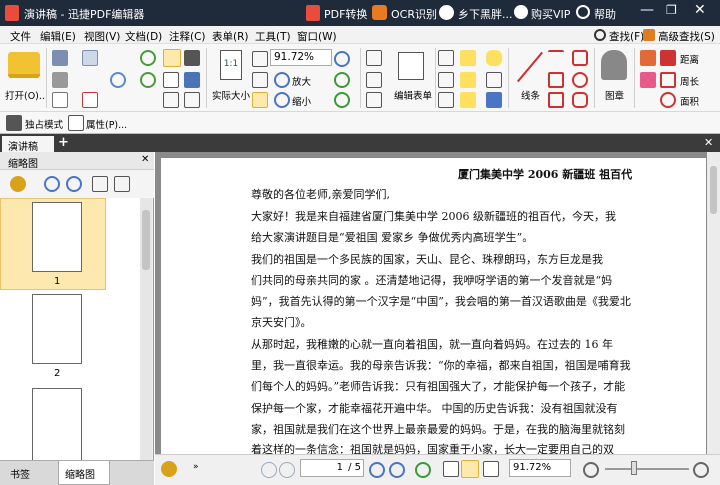 Image resolution: width=720 pixels, height=485 pixels. What do you see at coordinates (20, 473) in the screenshot?
I see `tab-bookmarks: 书签` at bounding box center [20, 473].